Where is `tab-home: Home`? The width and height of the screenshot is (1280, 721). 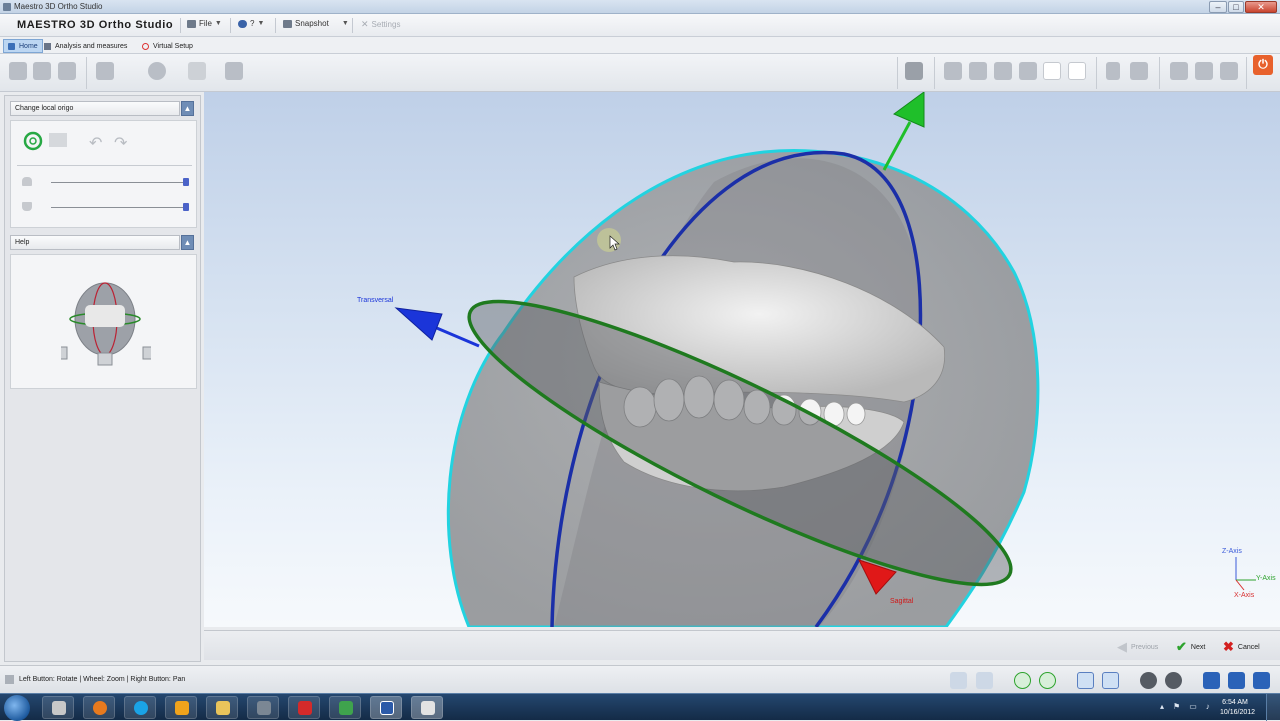
tab-home: Home is located at coordinates (23, 46).